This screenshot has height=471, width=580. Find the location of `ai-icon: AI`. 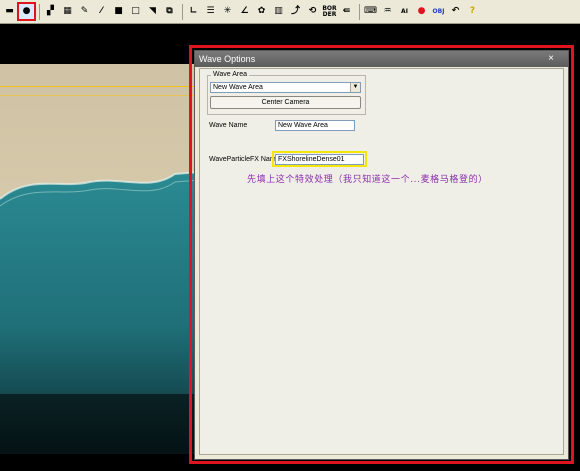

ai-icon: AI is located at coordinates (404, 11).